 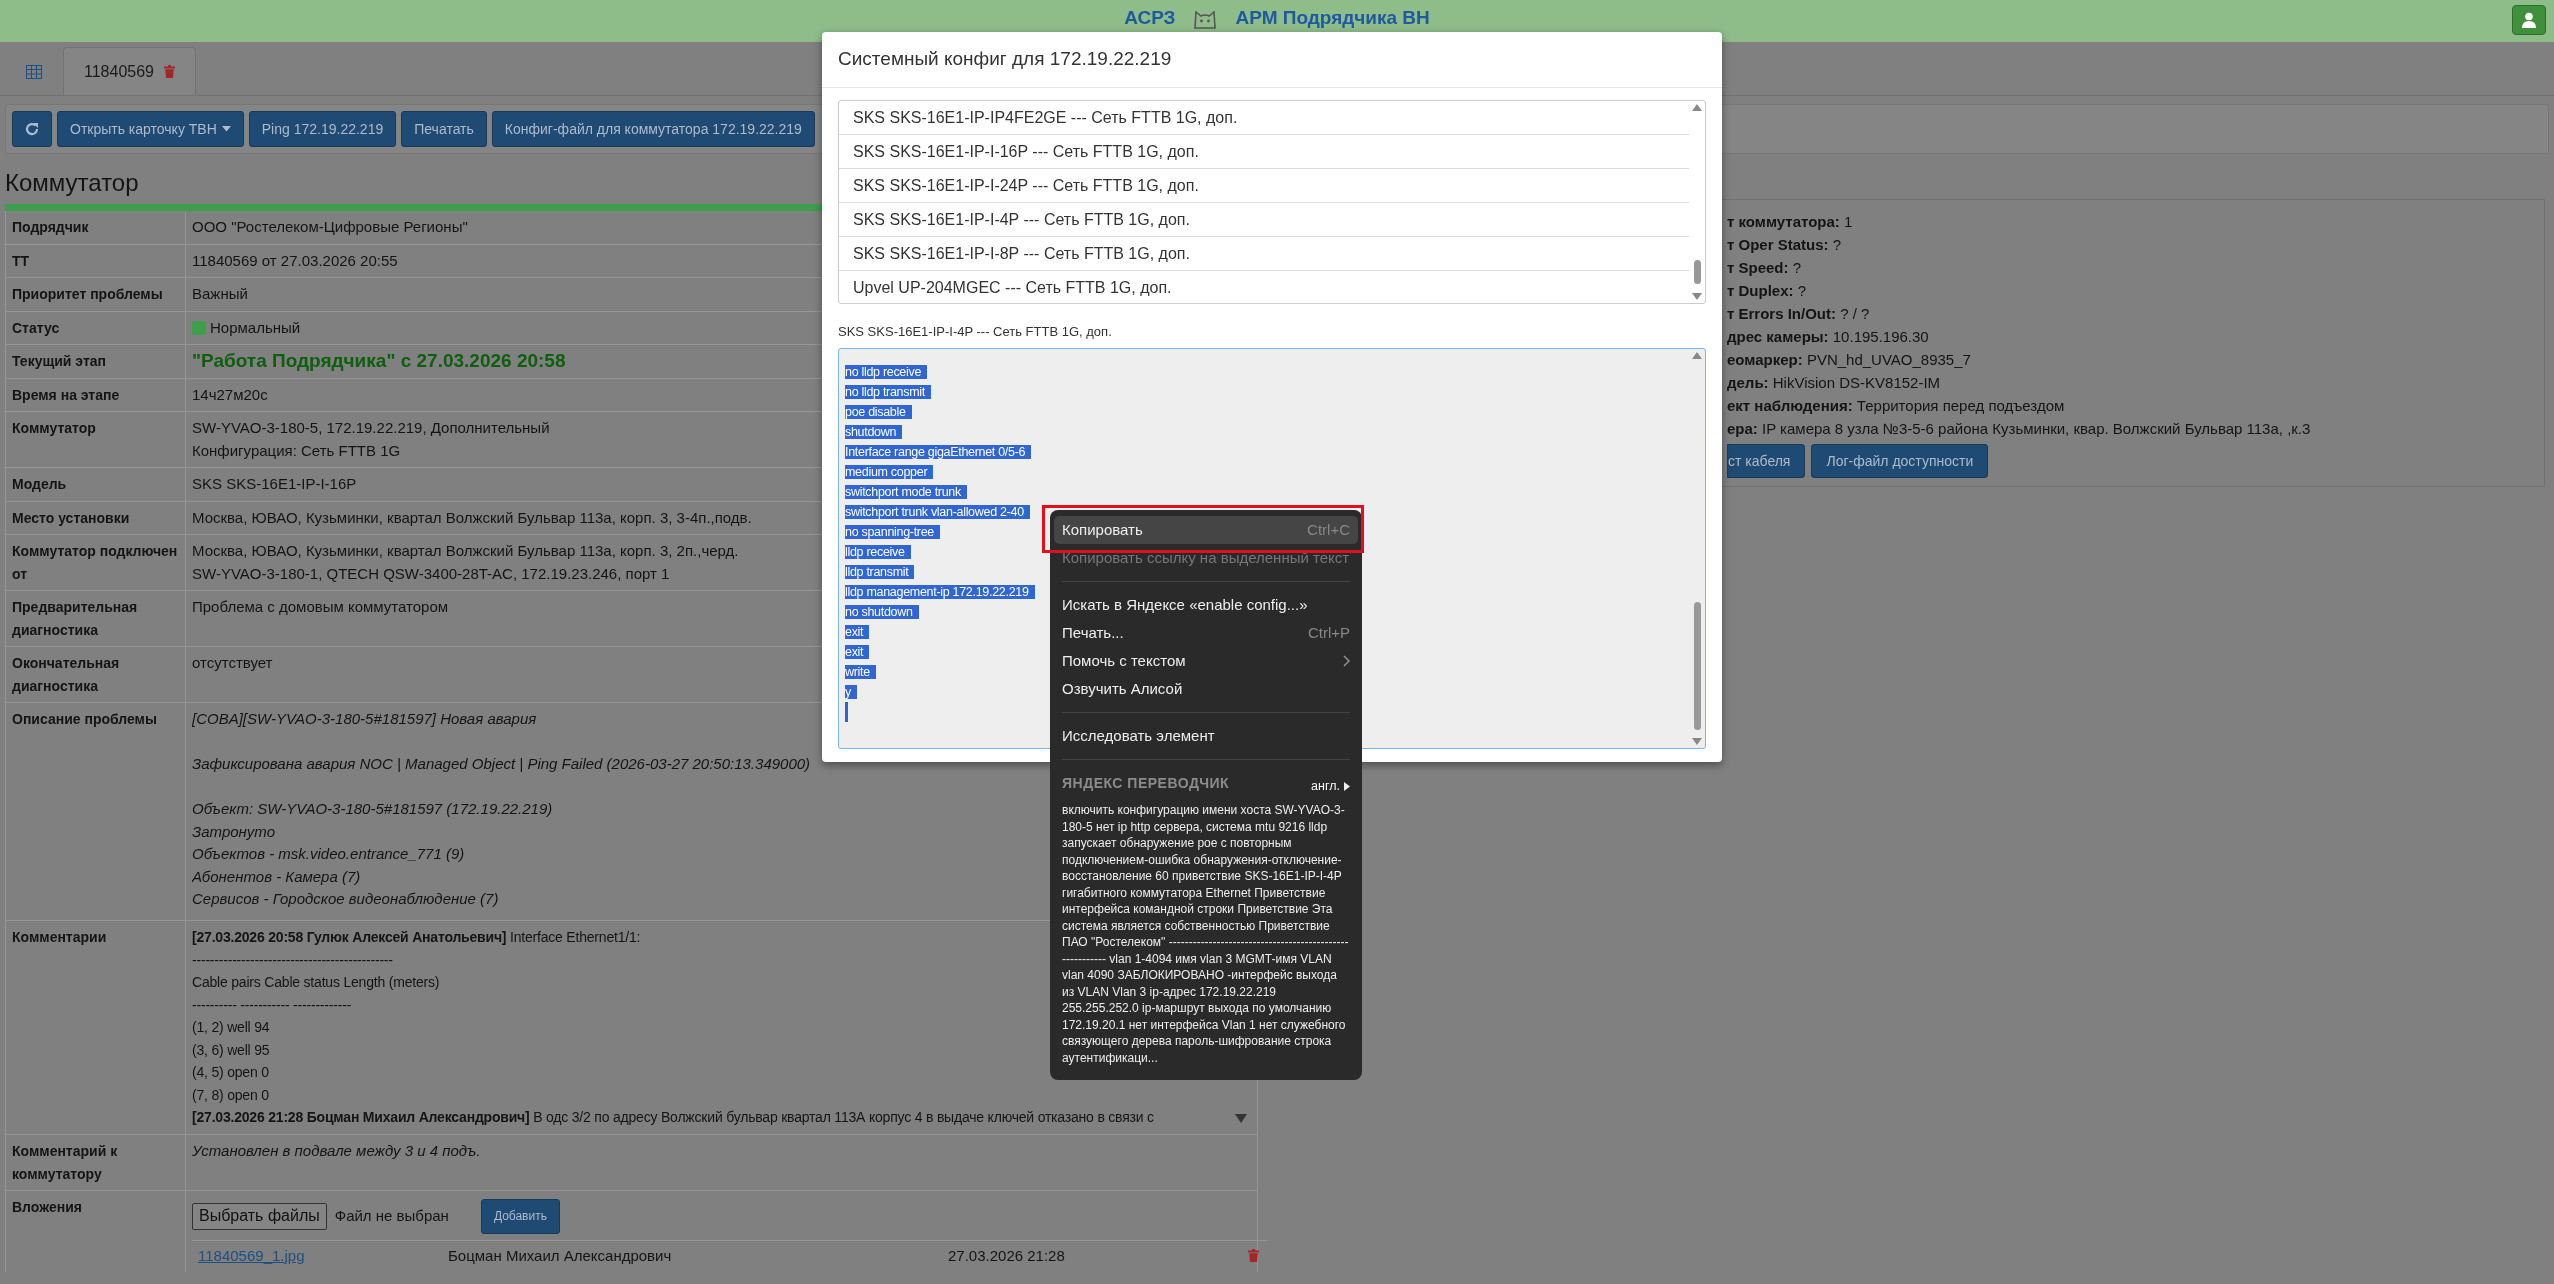 What do you see at coordinates (272, 1005) in the screenshot?
I see `comment-line: ---------- ----------- -------------` at bounding box center [272, 1005].